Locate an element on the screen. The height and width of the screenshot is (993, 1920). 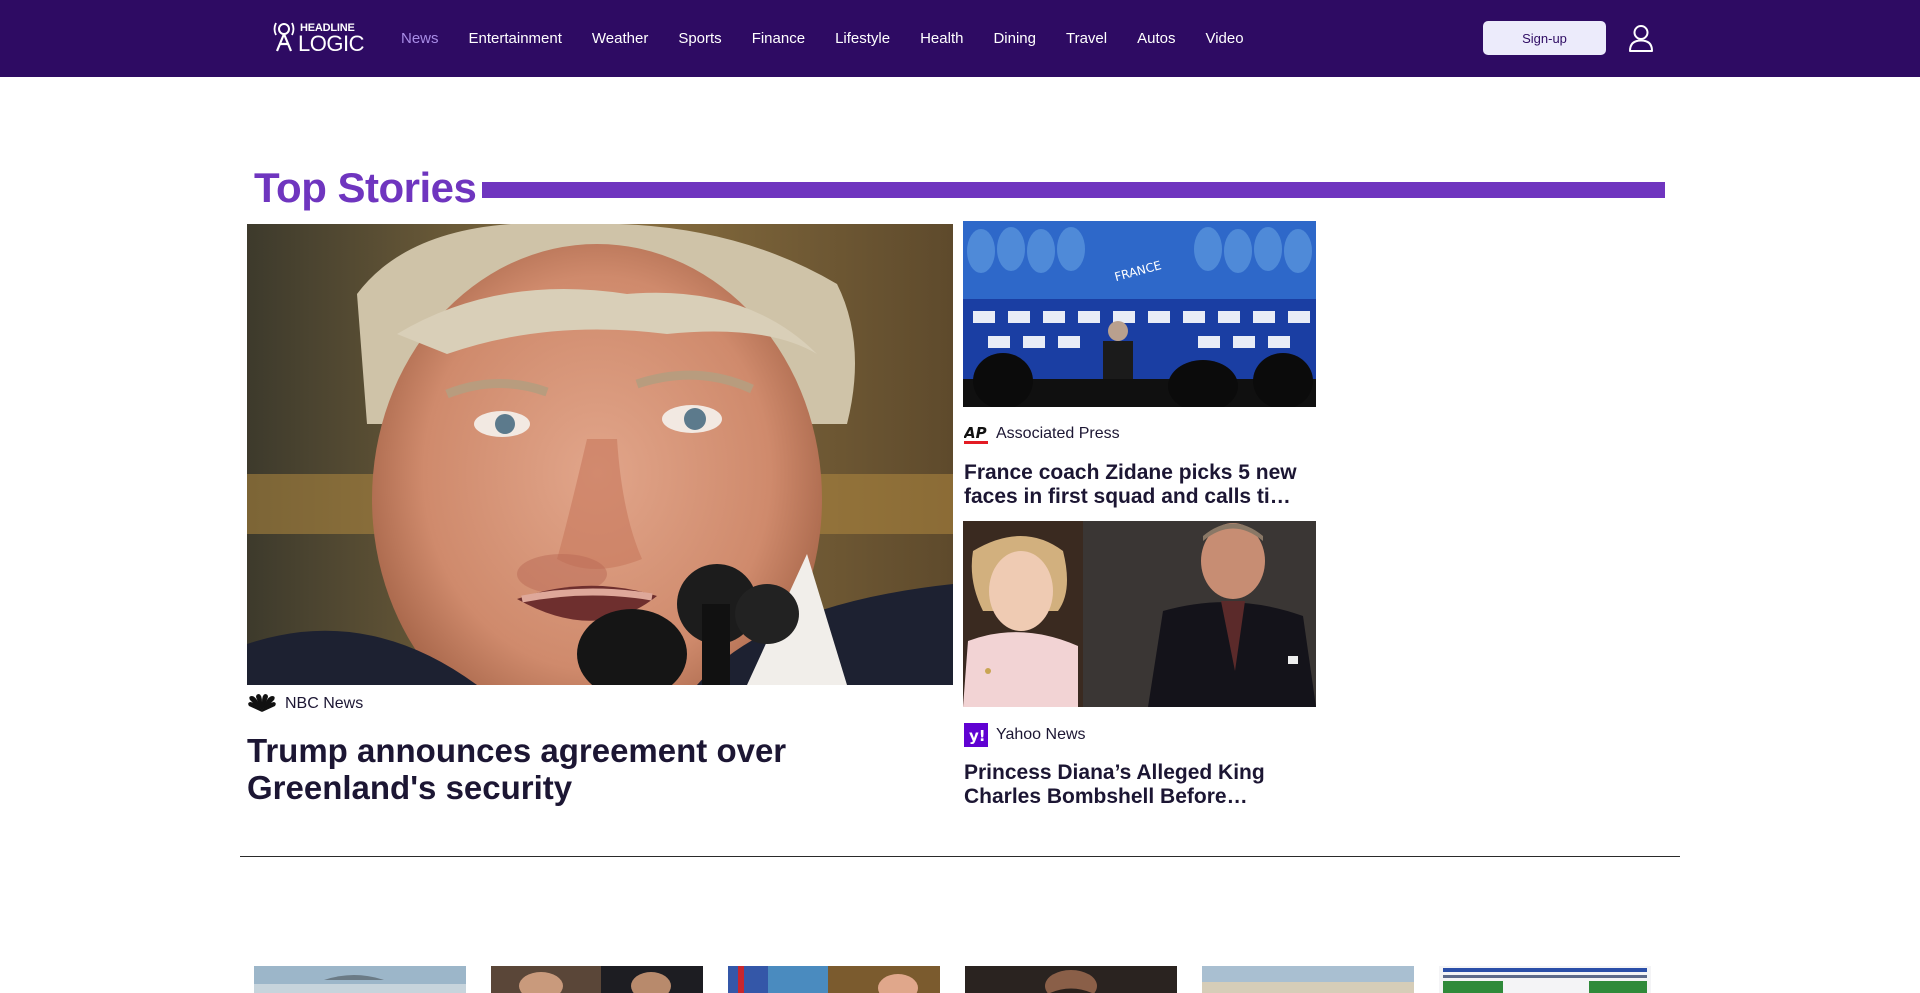
nav-autos: Autos is located at coordinates (1156, 38).